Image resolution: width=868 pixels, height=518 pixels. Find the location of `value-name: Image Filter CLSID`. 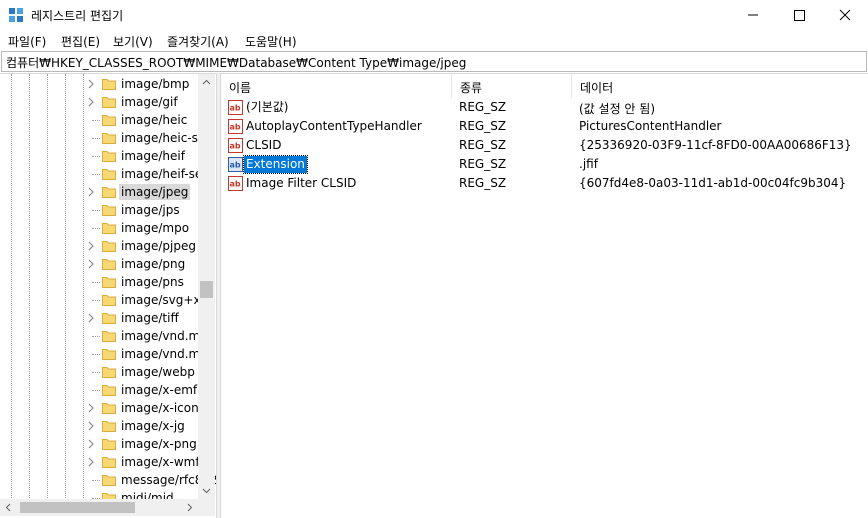

value-name: Image Filter CLSID is located at coordinates (301, 183).